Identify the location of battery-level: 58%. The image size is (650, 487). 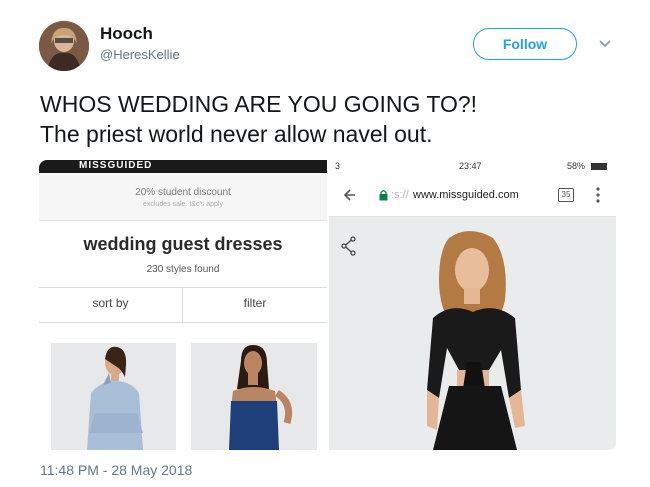
(576, 166).